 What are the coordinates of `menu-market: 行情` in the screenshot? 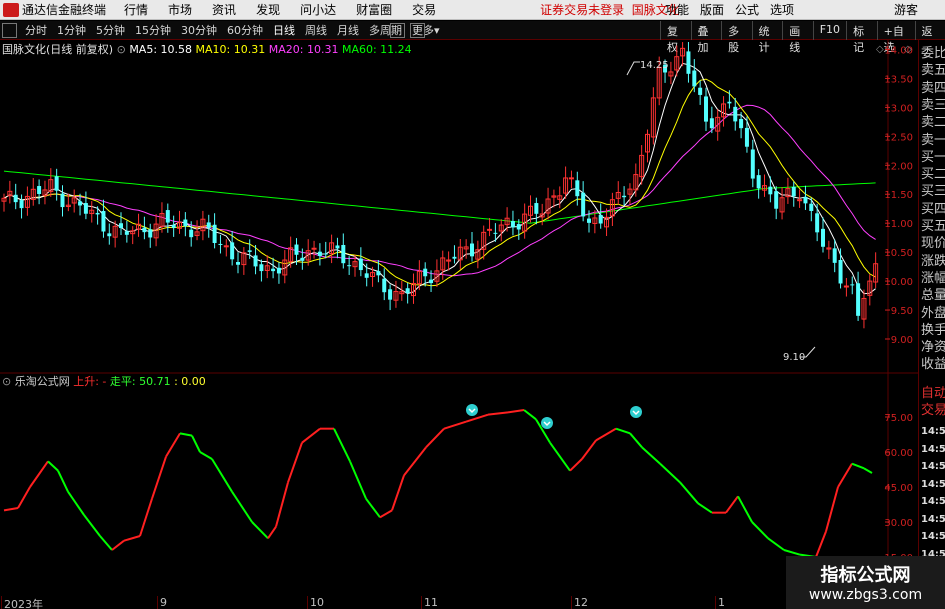 It's located at (136, 10).